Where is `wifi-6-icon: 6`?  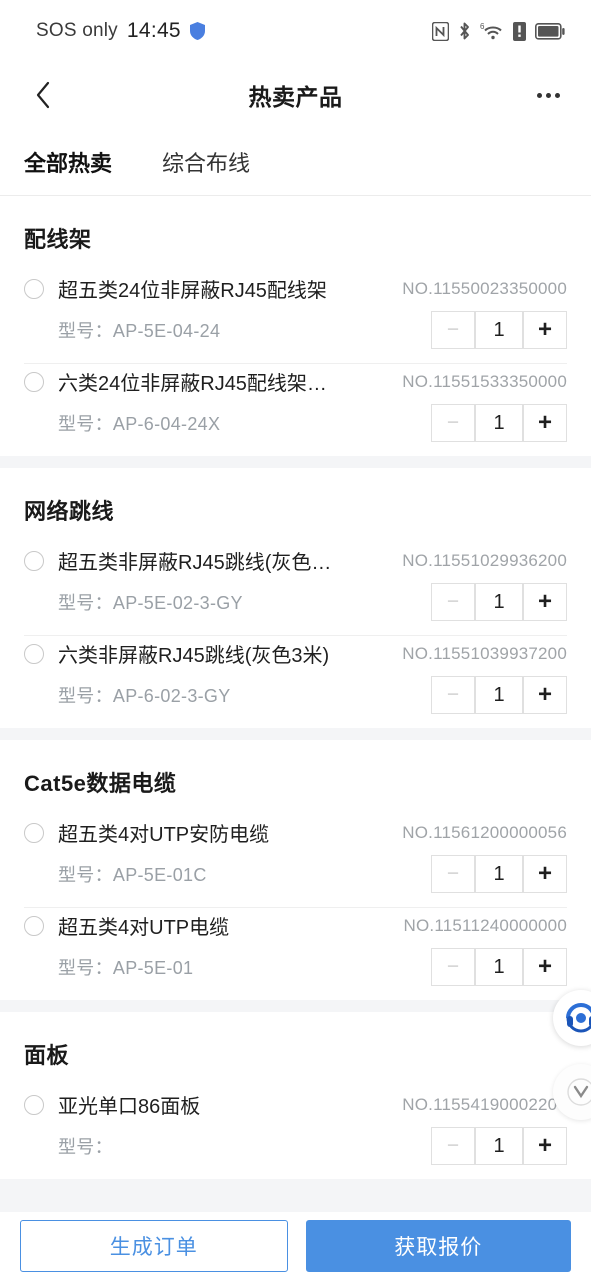
wifi-6-icon: 6 is located at coordinates (492, 31).